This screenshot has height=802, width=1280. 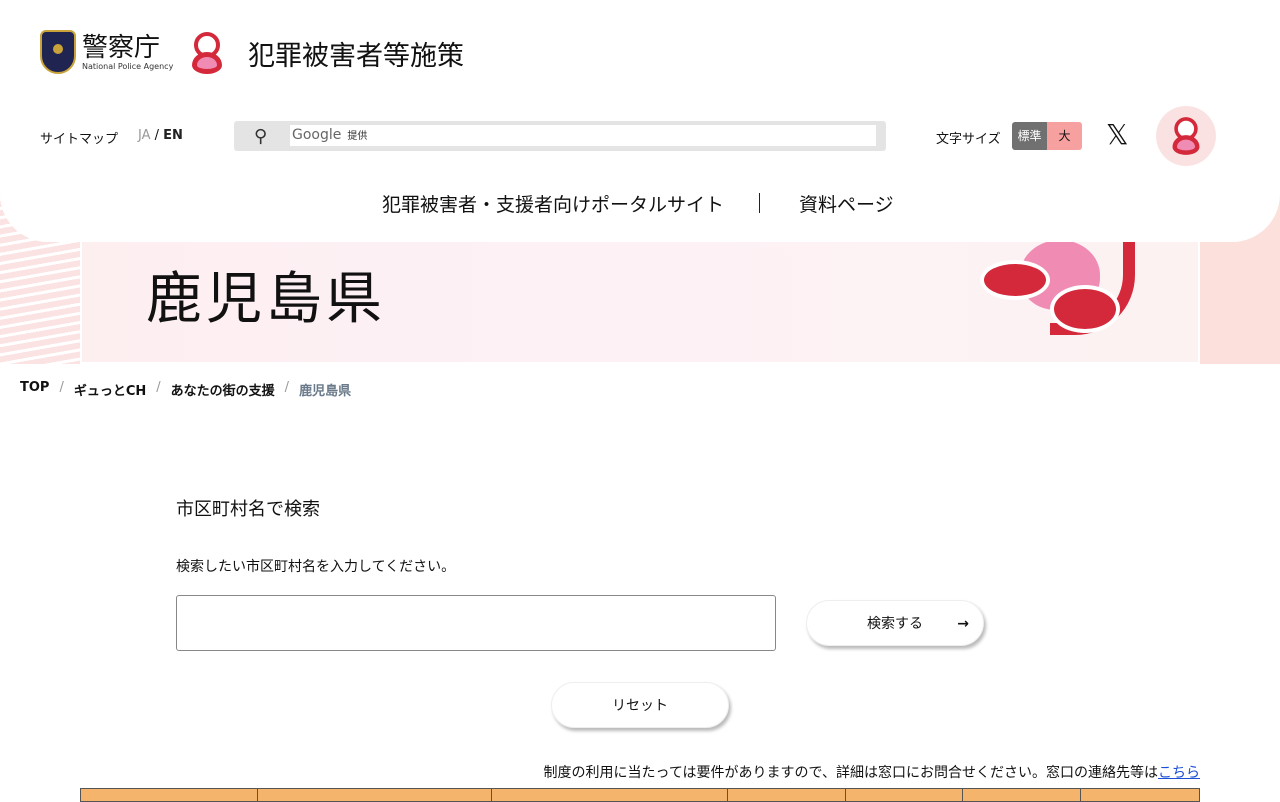 I want to click on breadcrumb-current: 鹿児島県, so click(x=325, y=391).